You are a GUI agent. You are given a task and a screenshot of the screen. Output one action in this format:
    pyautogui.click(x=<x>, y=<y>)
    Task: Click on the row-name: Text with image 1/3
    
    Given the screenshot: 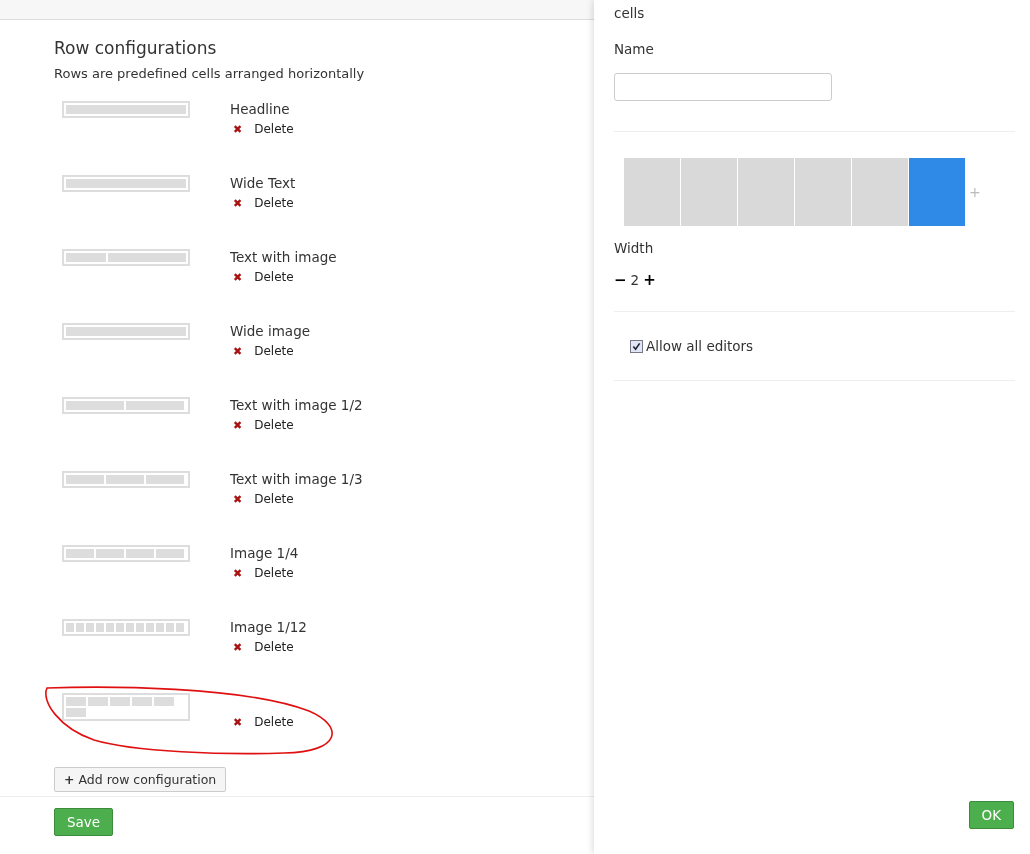 What is the action you would take?
    pyautogui.click(x=296, y=479)
    